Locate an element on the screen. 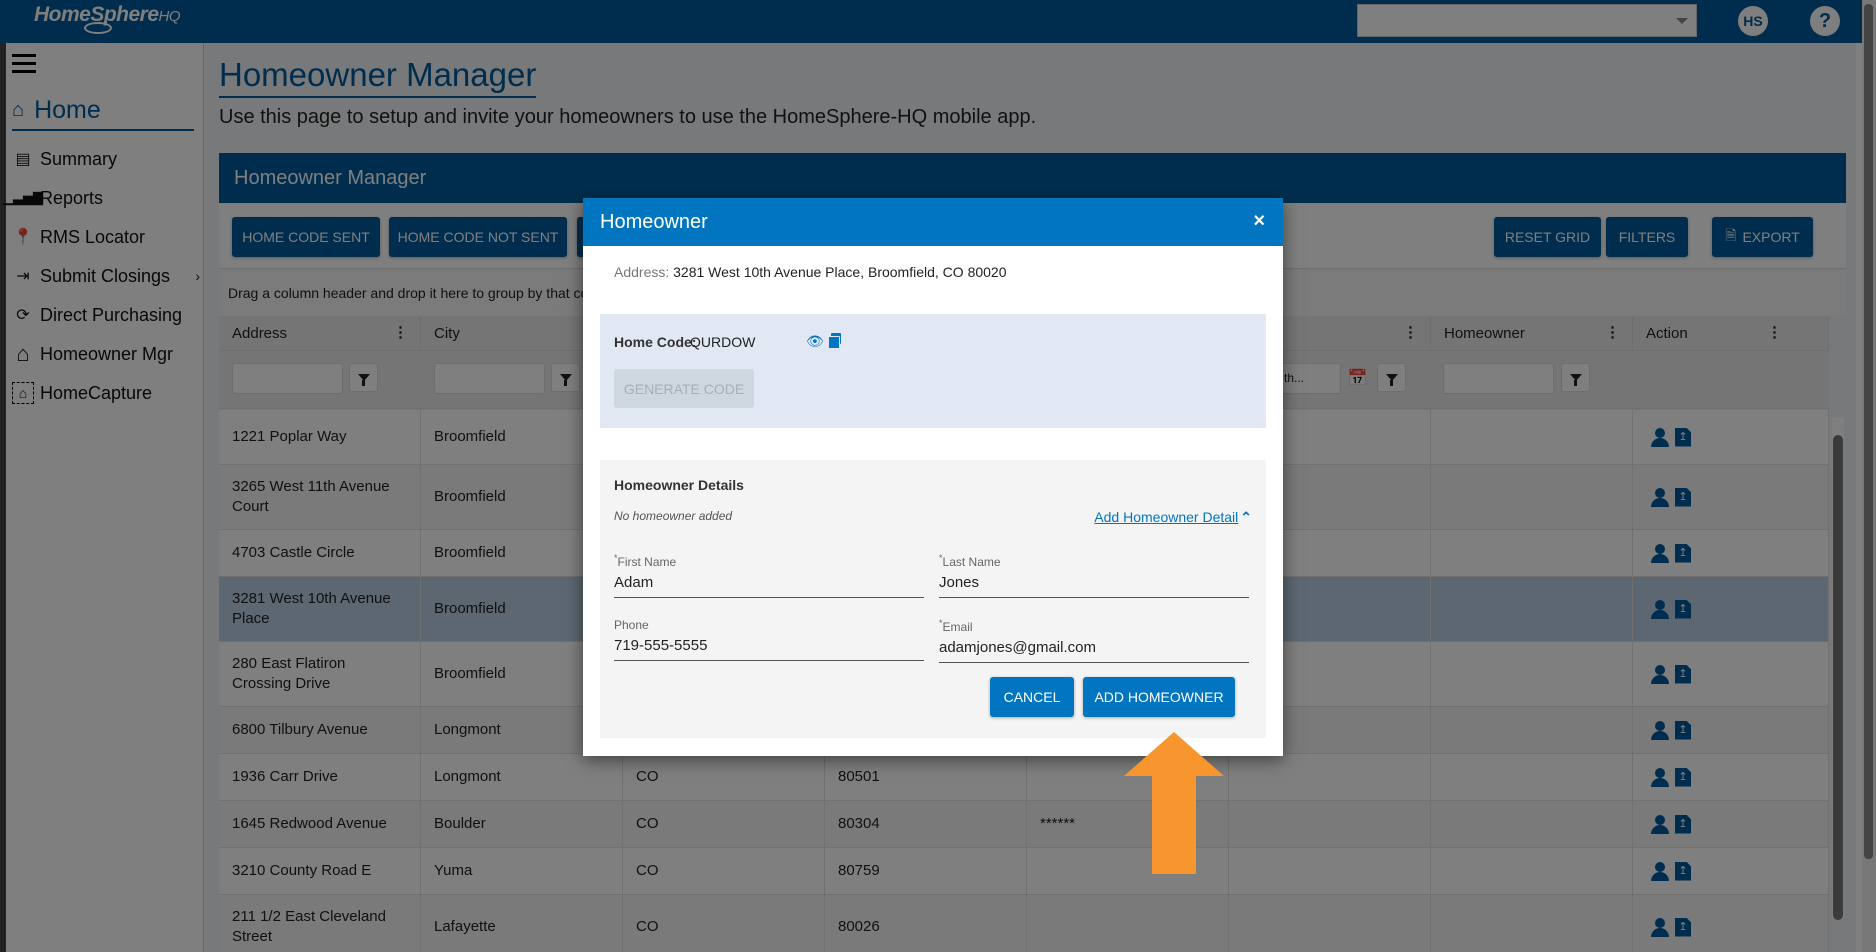 Image resolution: width=1876 pixels, height=952 pixels. phone-input: 719-555-5555 is located at coordinates (769, 646).